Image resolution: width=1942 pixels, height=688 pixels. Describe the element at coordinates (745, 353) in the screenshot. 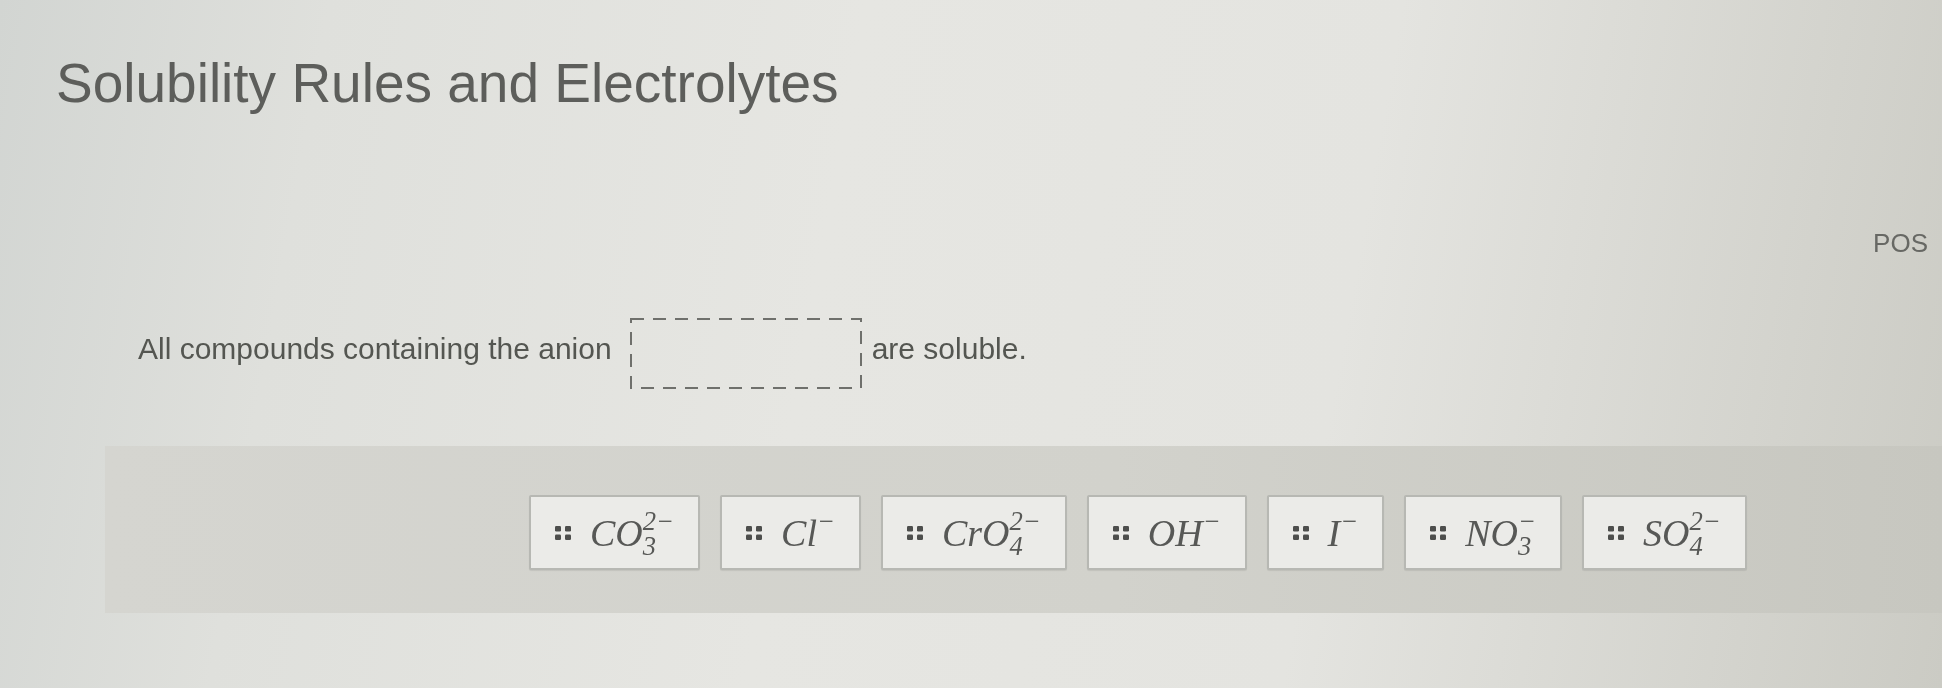

I see `drop-target-field` at that location.